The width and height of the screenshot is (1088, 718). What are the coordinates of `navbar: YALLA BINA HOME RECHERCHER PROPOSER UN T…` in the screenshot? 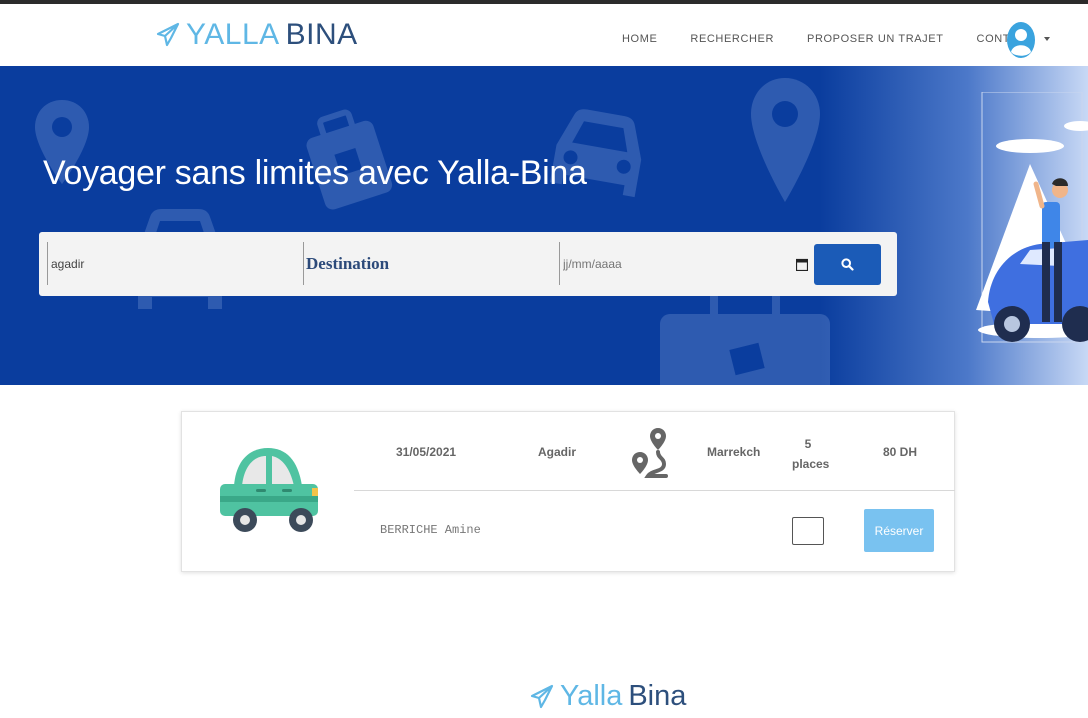 It's located at (544, 35).